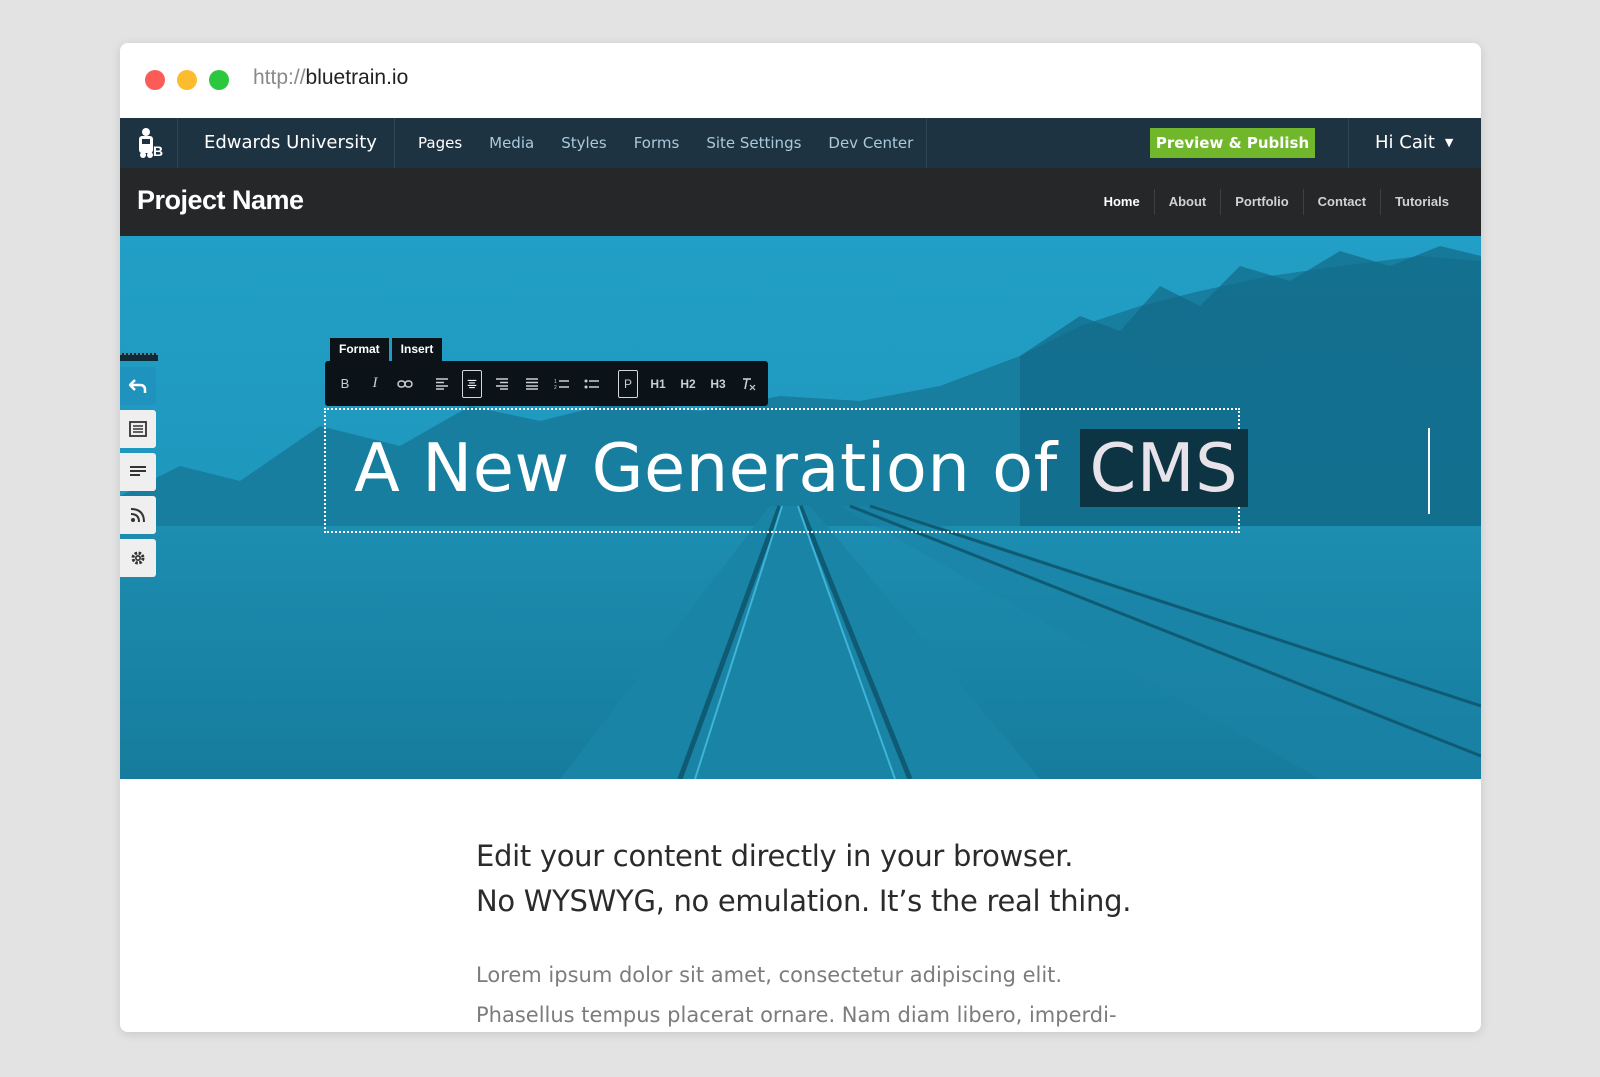 Image resolution: width=1600 pixels, height=1077 pixels. What do you see at coordinates (359, 349) in the screenshot?
I see `tab-format: Format` at bounding box center [359, 349].